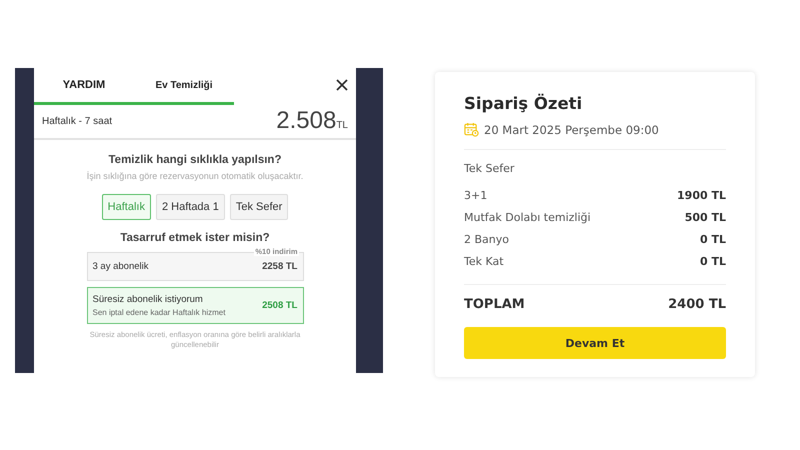 The image size is (800, 450). Describe the element at coordinates (259, 207) in the screenshot. I see `frequency-option: Tek Sefer` at that location.